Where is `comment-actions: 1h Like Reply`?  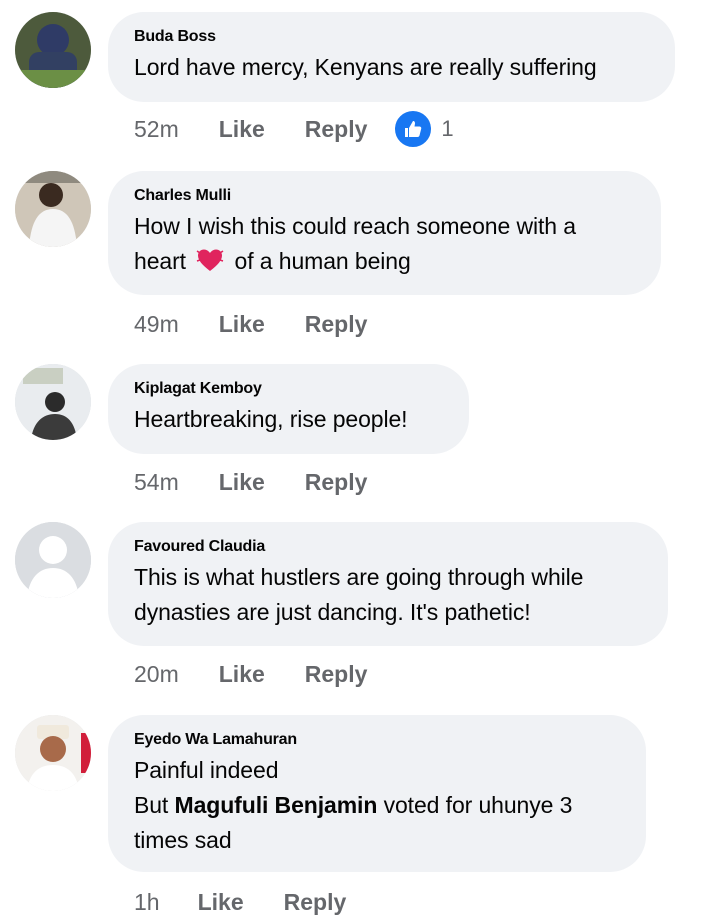 comment-actions: 1h Like Reply is located at coordinates (240, 902).